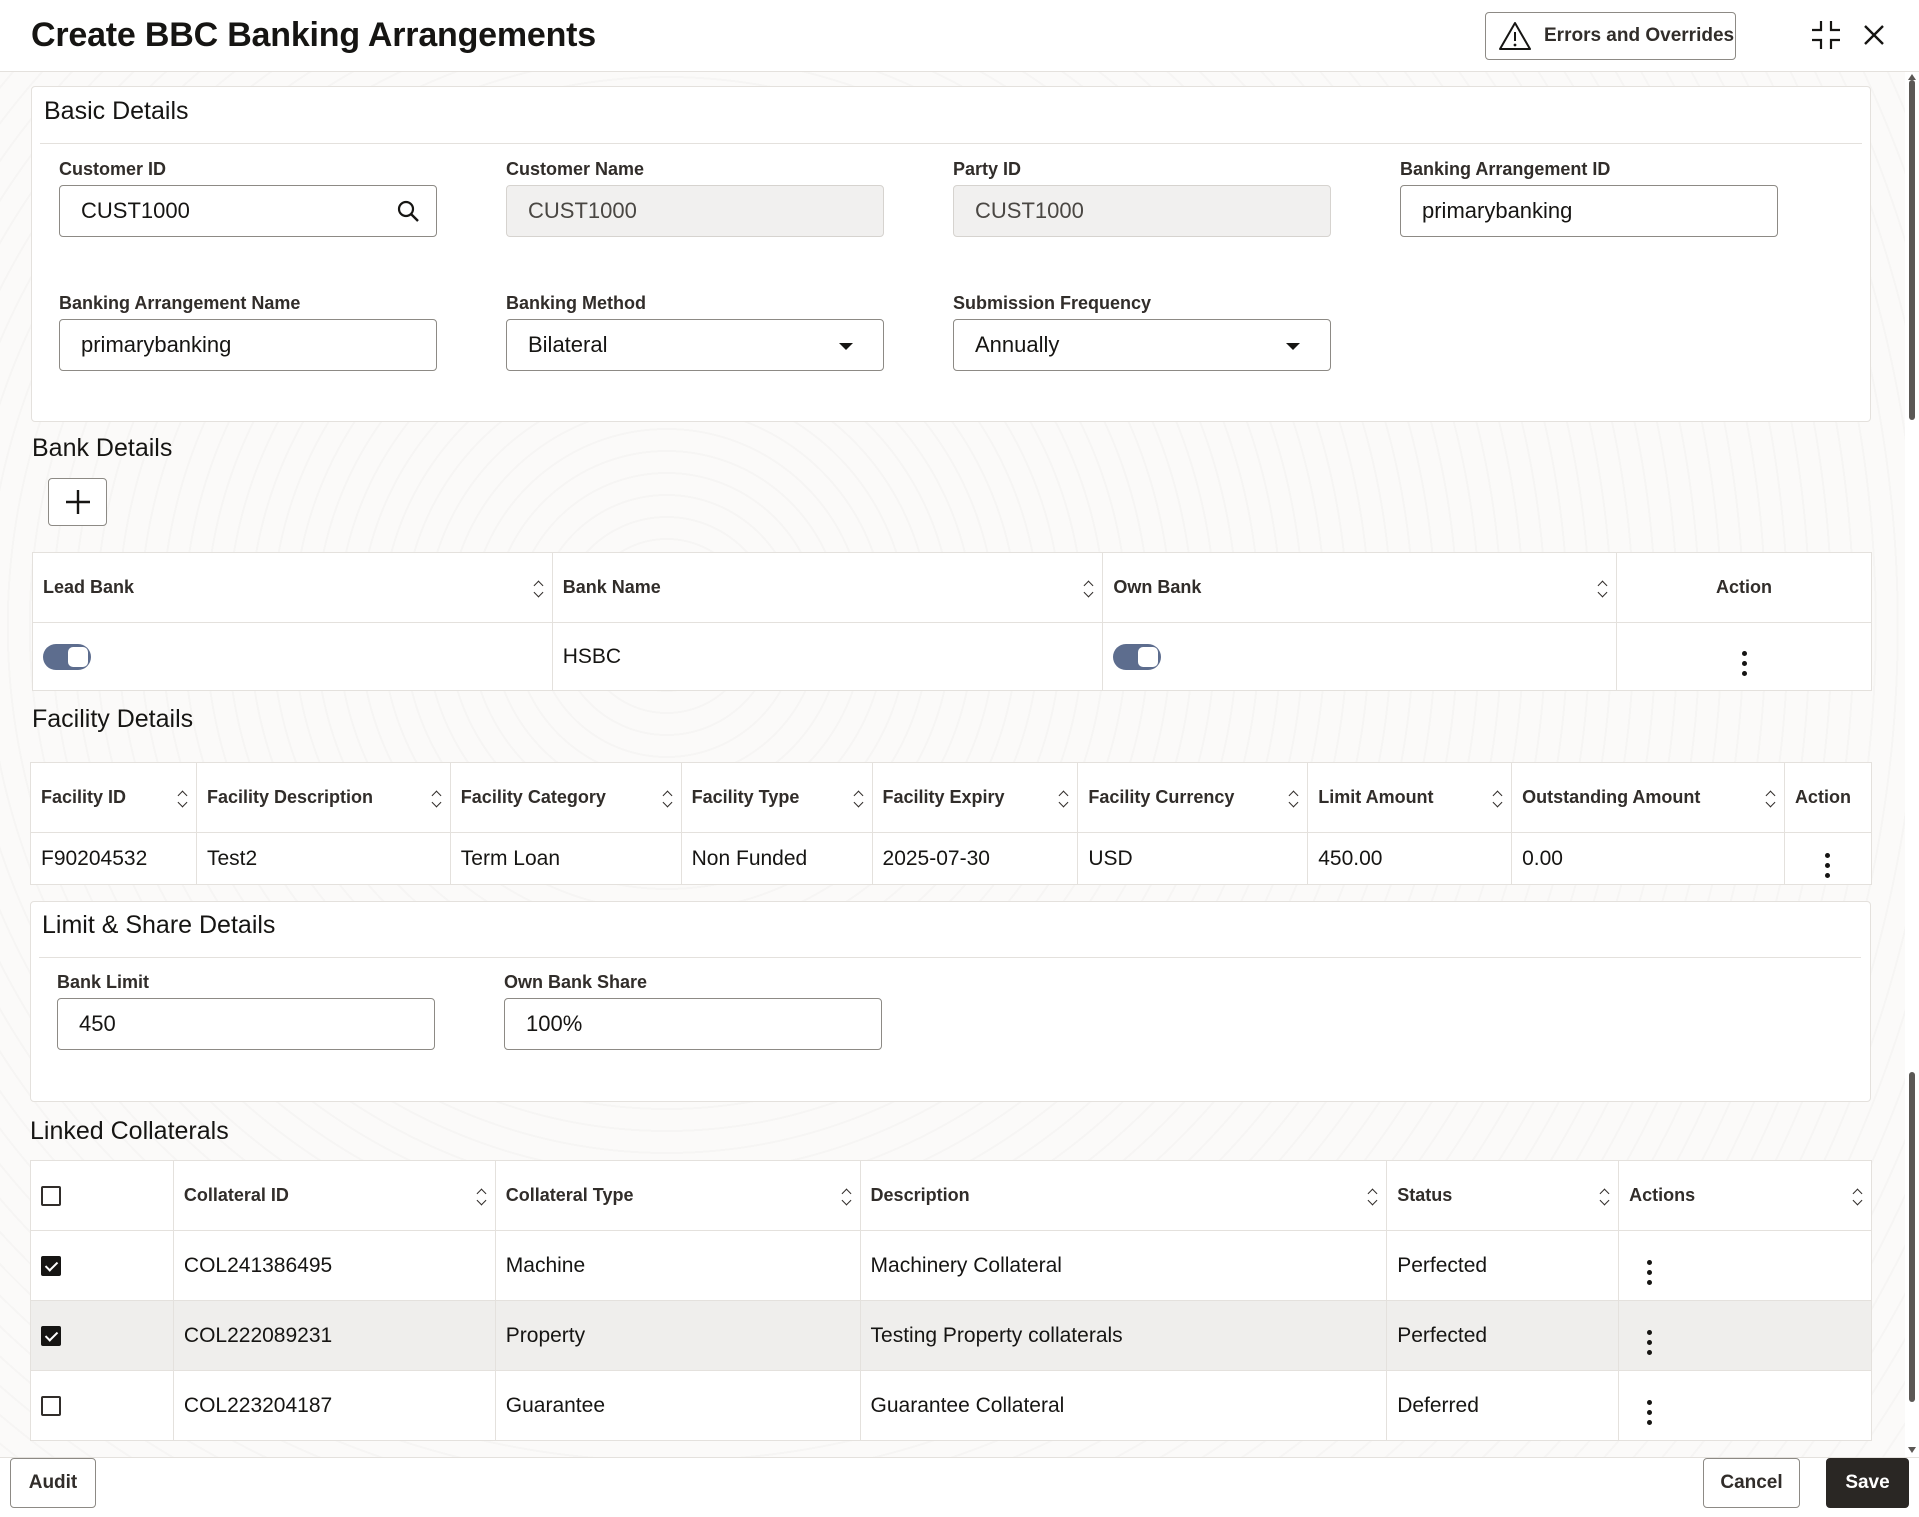 This screenshot has width=1919, height=1517. Describe the element at coordinates (97, 1023) in the screenshot. I see `bank-limit-value: 450` at that location.